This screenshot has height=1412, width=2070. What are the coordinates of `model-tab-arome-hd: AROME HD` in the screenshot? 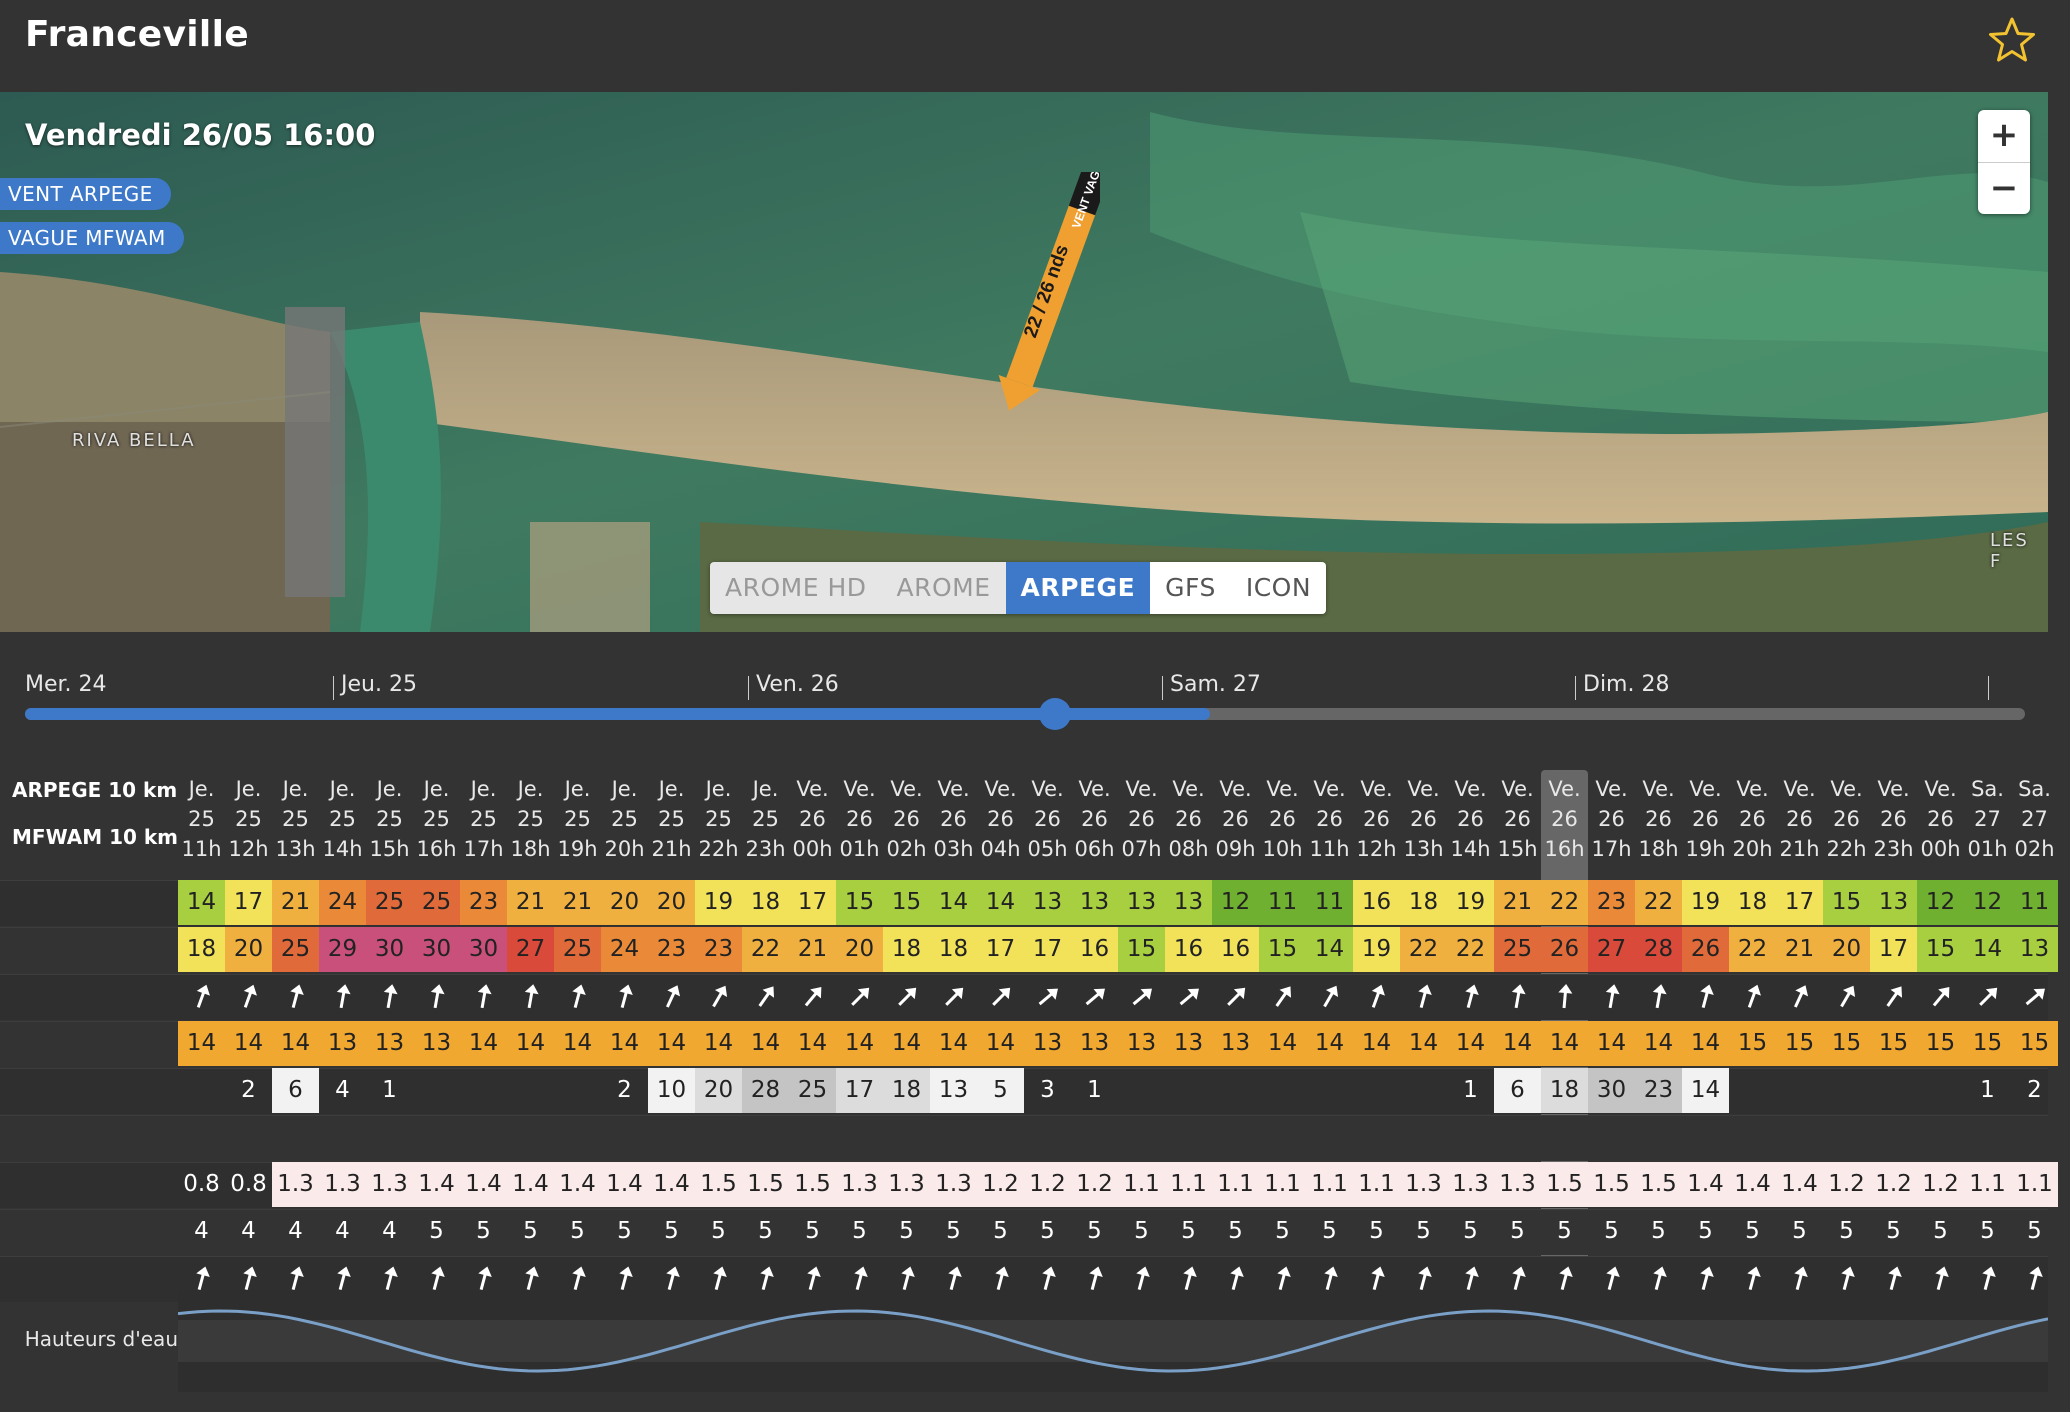 It's located at (796, 588).